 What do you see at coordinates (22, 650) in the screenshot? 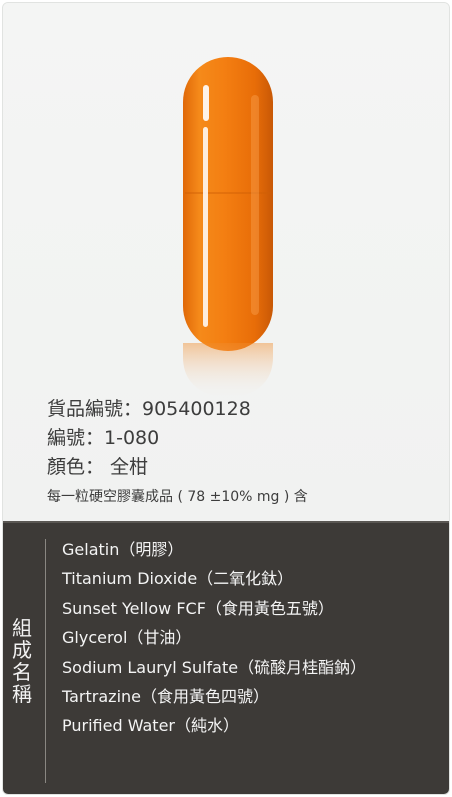
I see `title-char: 成` at bounding box center [22, 650].